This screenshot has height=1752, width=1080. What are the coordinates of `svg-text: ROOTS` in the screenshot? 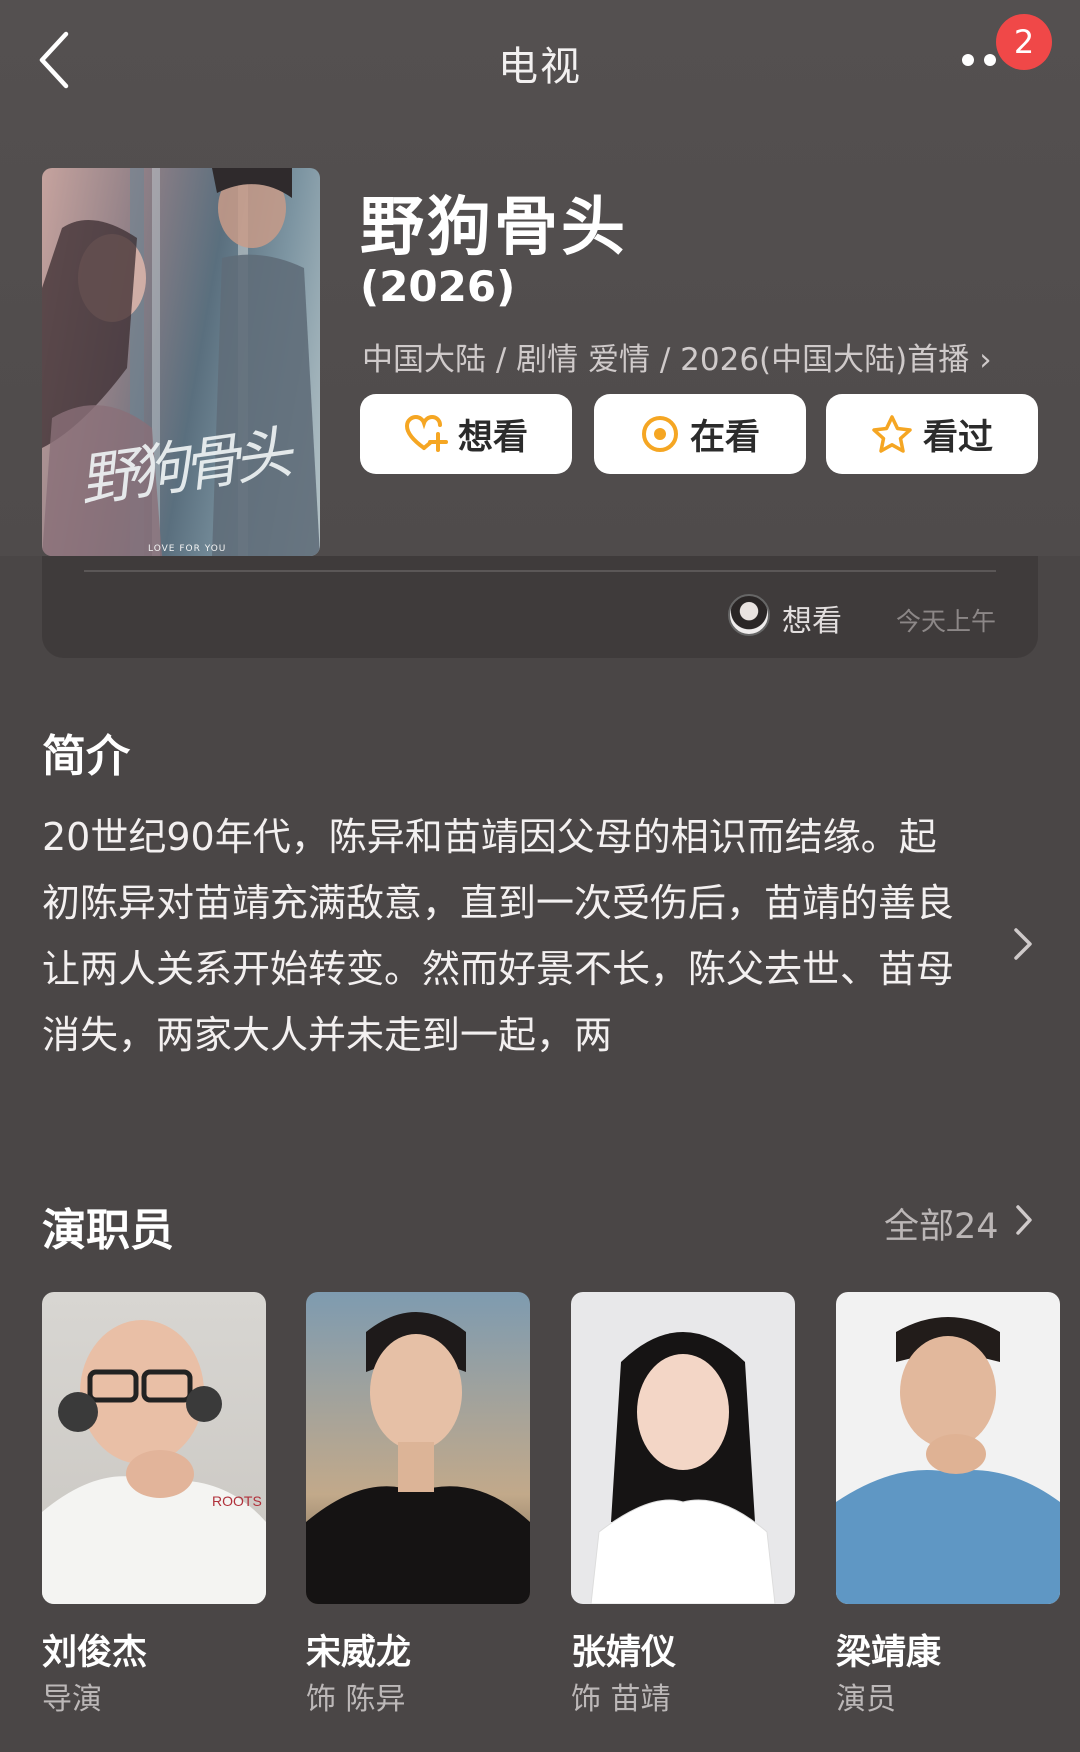 It's located at (237, 1501).